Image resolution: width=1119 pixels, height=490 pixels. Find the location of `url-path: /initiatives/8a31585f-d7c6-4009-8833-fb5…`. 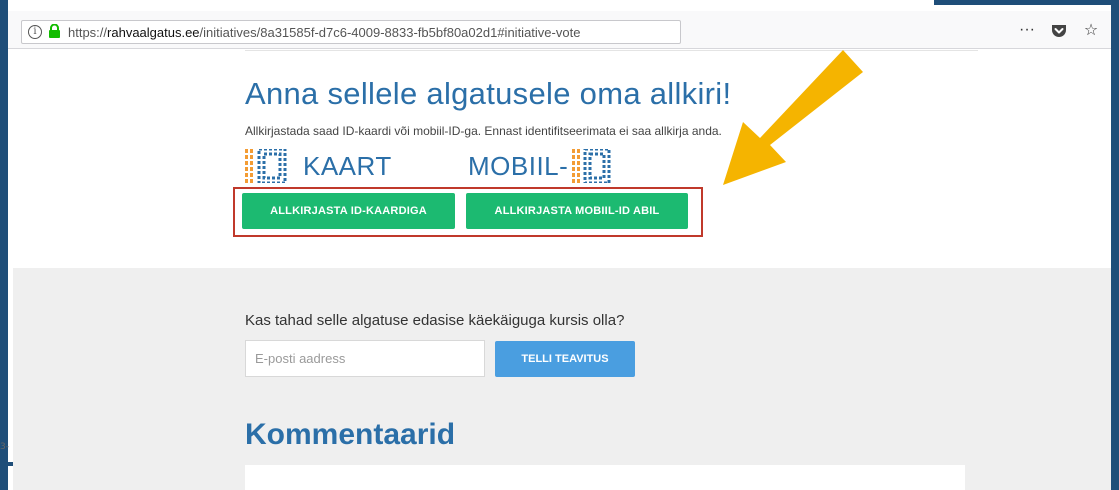

url-path: /initiatives/8a31585f-d7c6-4009-8833-fb5… is located at coordinates (390, 32).